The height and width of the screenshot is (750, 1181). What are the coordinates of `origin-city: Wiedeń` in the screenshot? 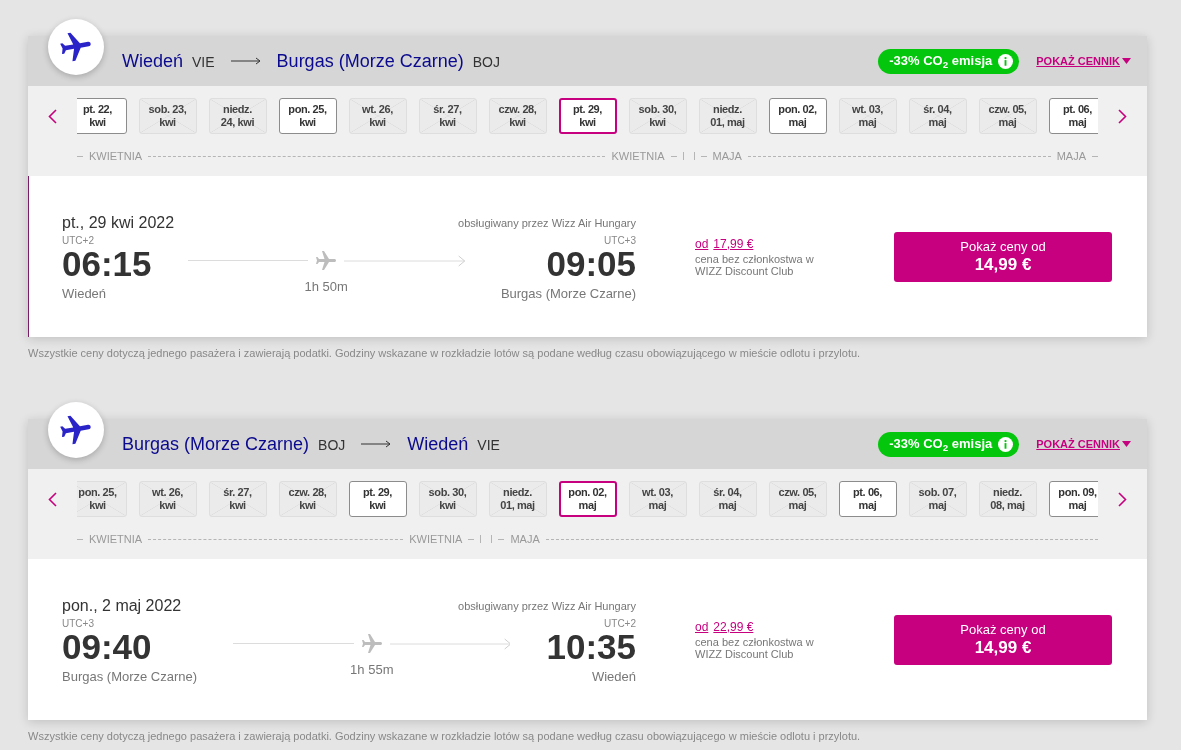 It's located at (153, 61).